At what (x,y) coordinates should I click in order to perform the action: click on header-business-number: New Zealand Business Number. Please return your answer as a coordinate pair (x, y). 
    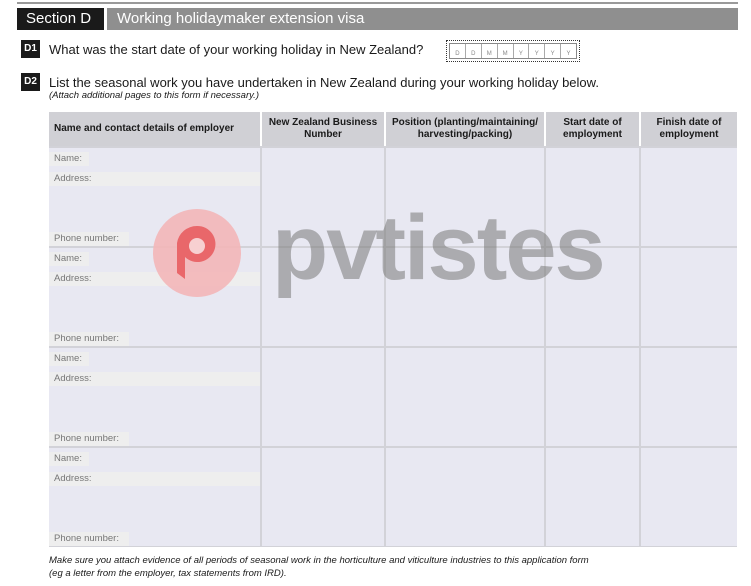
    Looking at the image, I should click on (324, 129).